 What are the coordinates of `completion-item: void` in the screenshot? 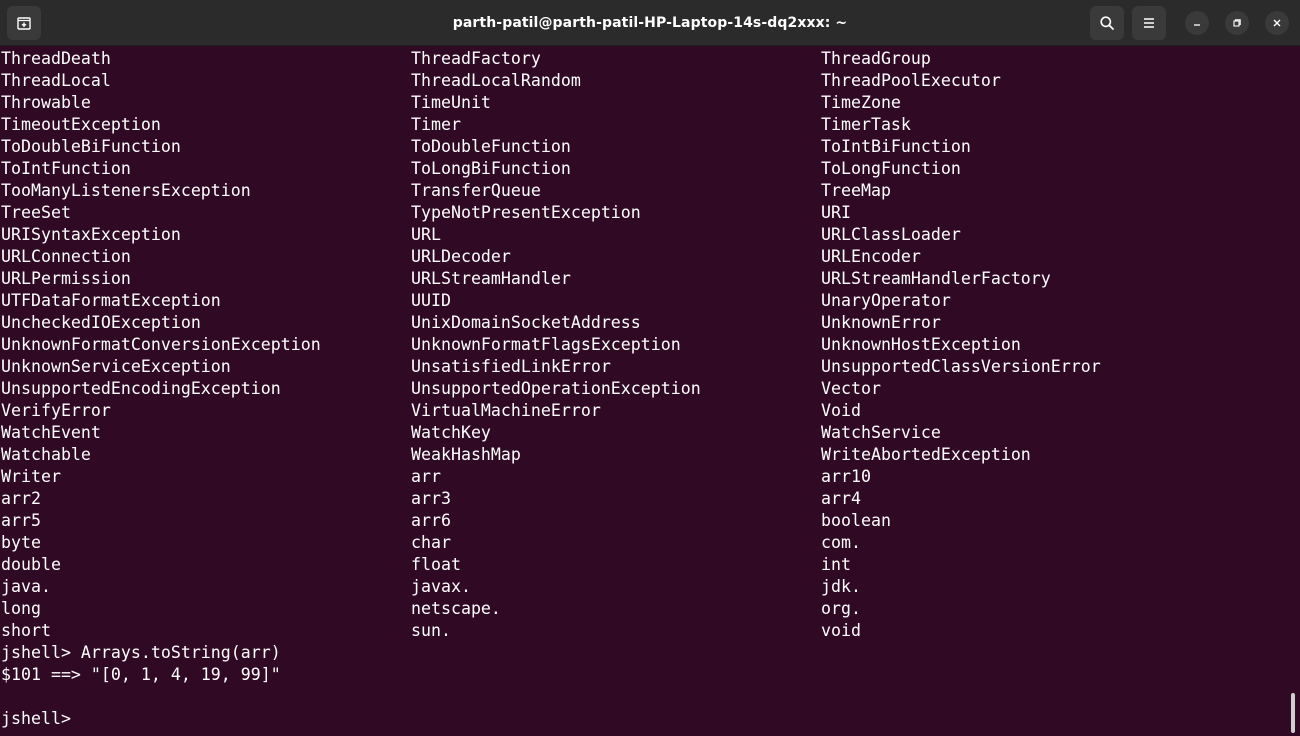 It's located at (841, 630).